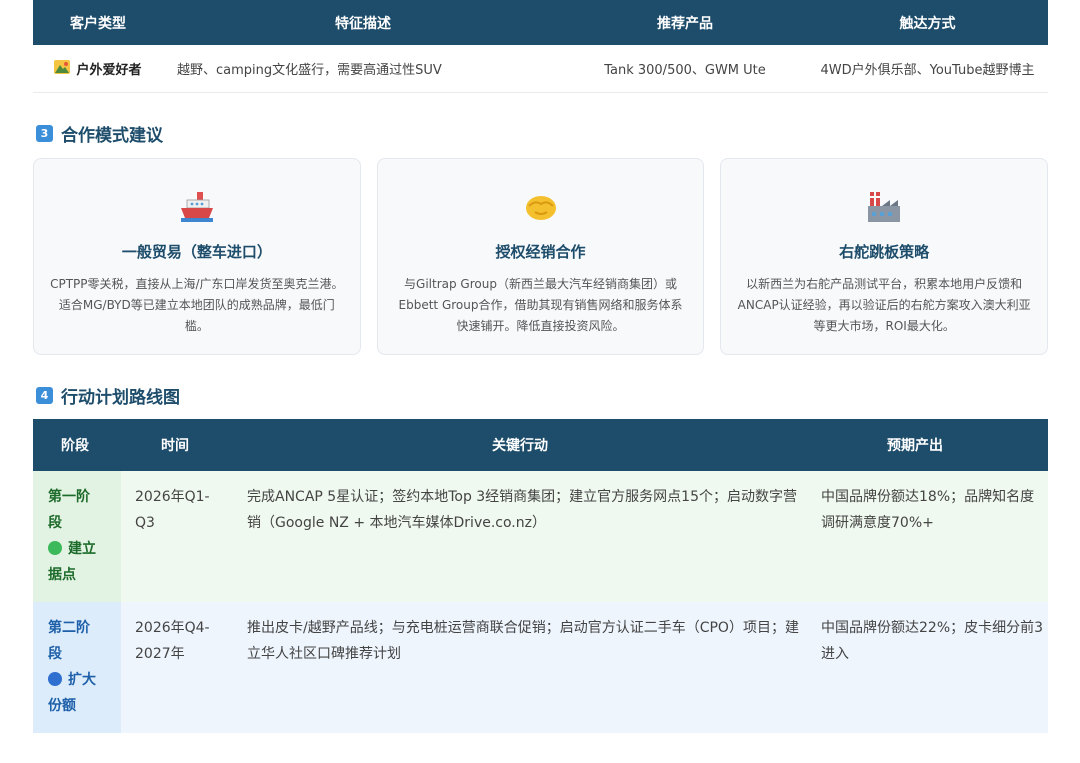  What do you see at coordinates (160, 654) in the screenshot?
I see `time-line-cont: 2027年` at bounding box center [160, 654].